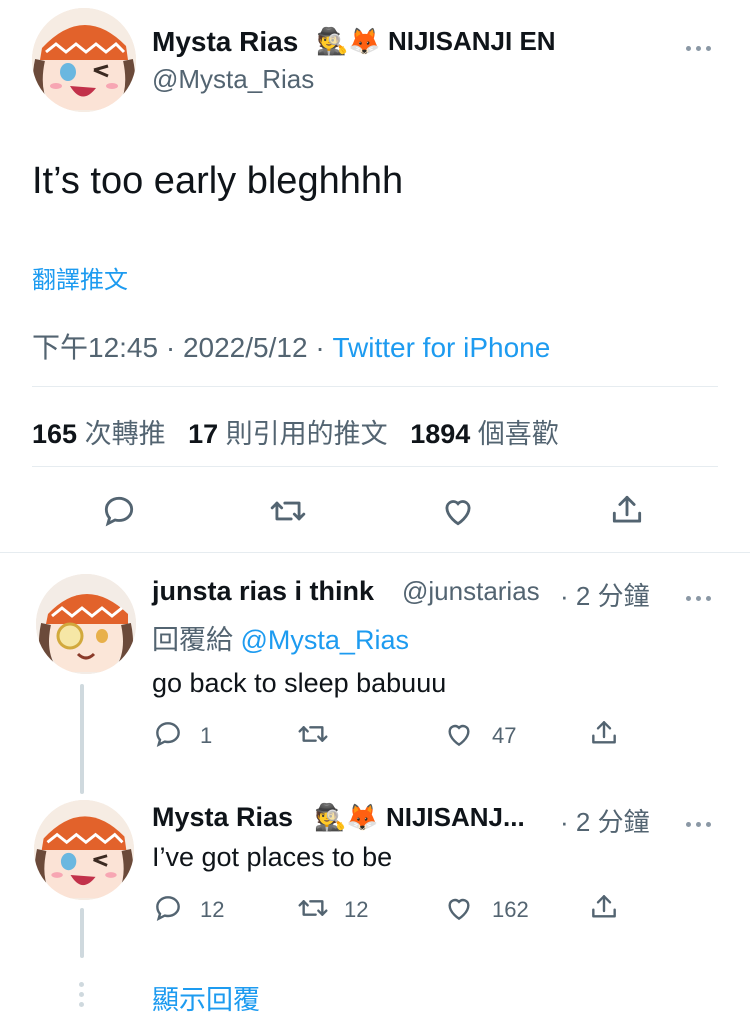  Describe the element at coordinates (605, 594) in the screenshot. I see `reply1-time: · 2 分鐘` at that location.